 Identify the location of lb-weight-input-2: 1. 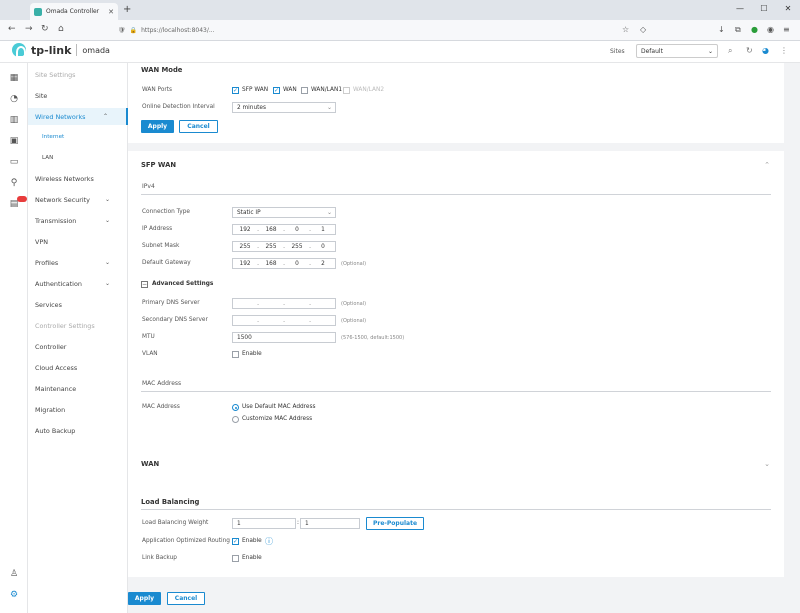
(330, 523).